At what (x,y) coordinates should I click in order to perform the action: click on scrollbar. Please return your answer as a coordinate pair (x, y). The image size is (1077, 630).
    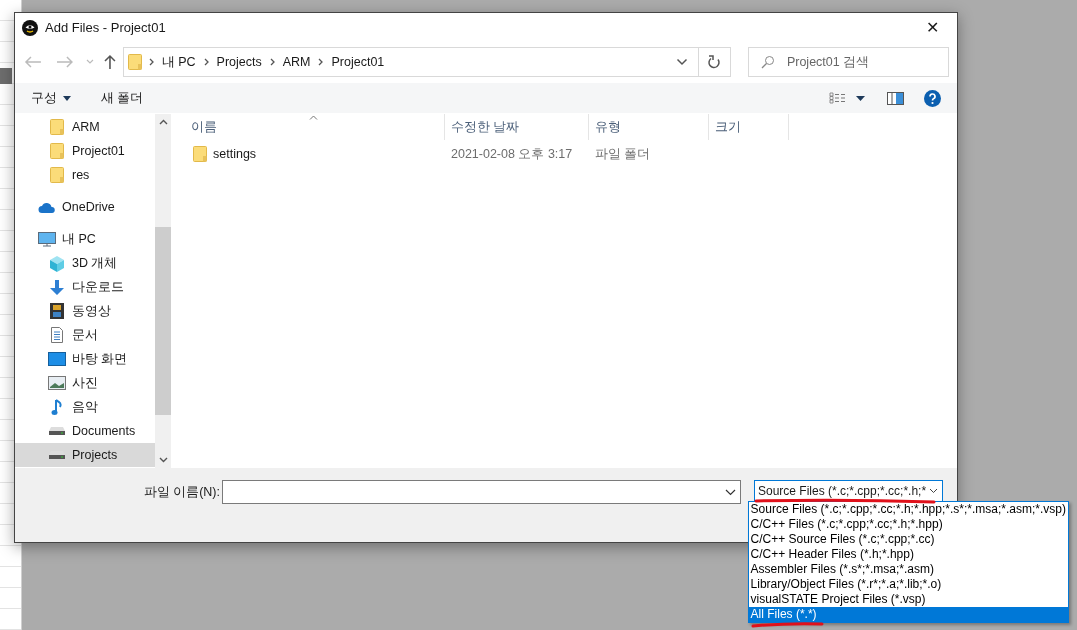
    Looking at the image, I should click on (163, 291).